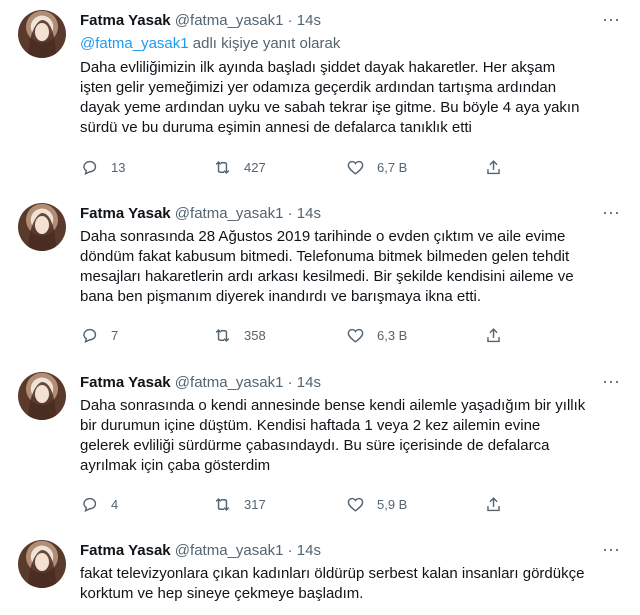 Image resolution: width=640 pixels, height=615 pixels. I want to click on retweet-button: 427, so click(239, 167).